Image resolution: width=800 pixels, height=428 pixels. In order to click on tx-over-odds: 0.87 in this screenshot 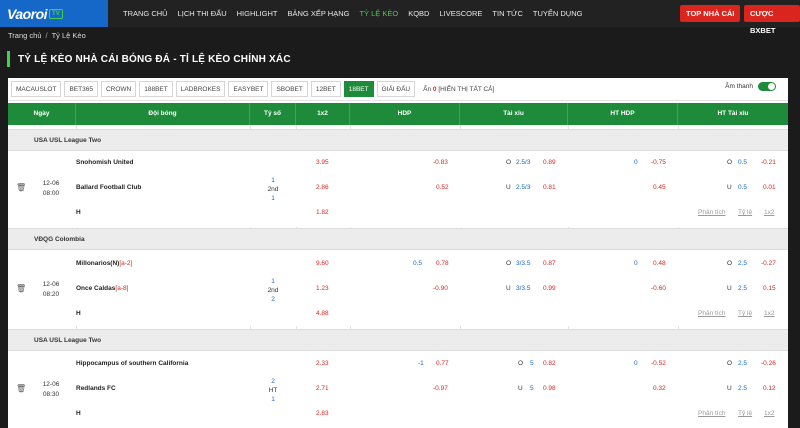, I will do `click(549, 263)`.